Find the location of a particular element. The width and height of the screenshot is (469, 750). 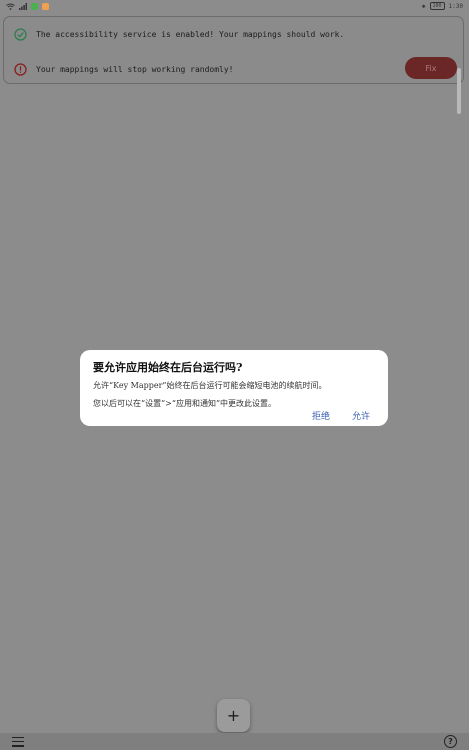

error-circle-icon is located at coordinates (20, 69).